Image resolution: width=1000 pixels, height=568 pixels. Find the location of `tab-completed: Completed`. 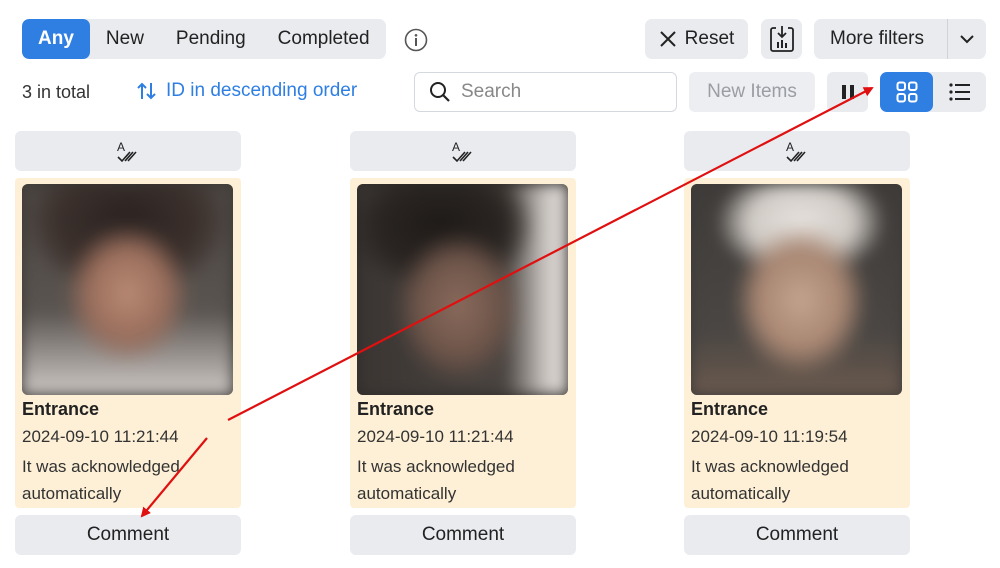

tab-completed: Completed is located at coordinates (324, 39).